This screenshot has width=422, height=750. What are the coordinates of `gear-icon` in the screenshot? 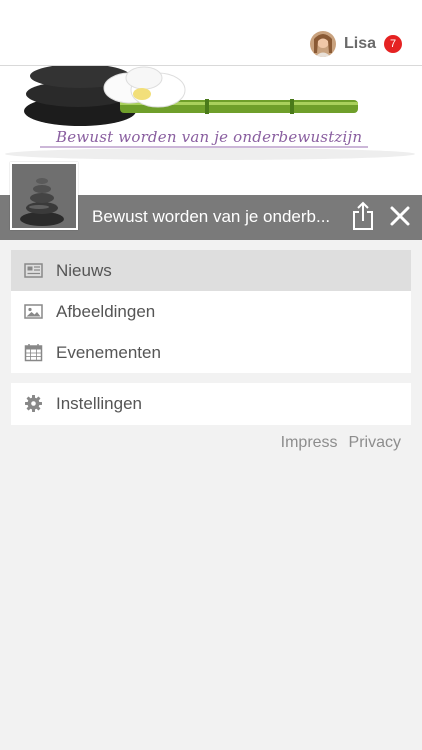 It's located at (33, 403).